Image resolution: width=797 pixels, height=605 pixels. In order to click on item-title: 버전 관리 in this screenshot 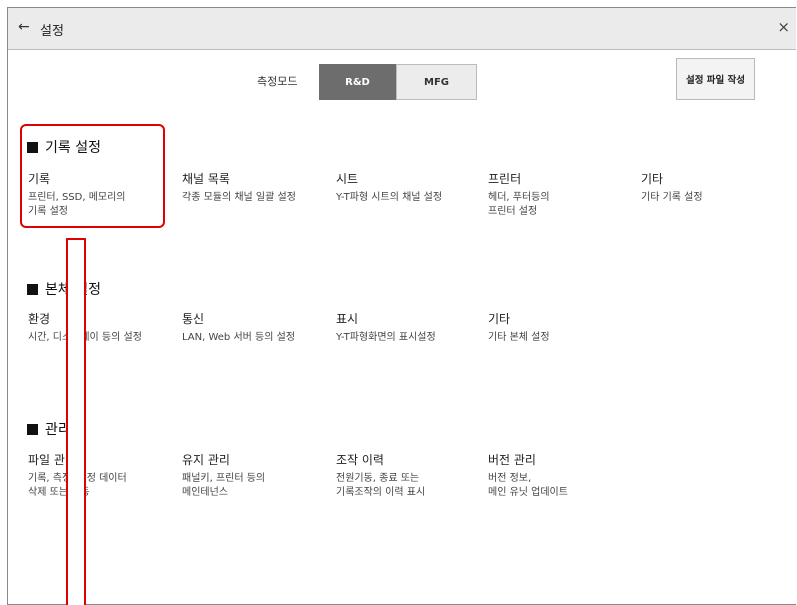, I will do `click(512, 460)`.